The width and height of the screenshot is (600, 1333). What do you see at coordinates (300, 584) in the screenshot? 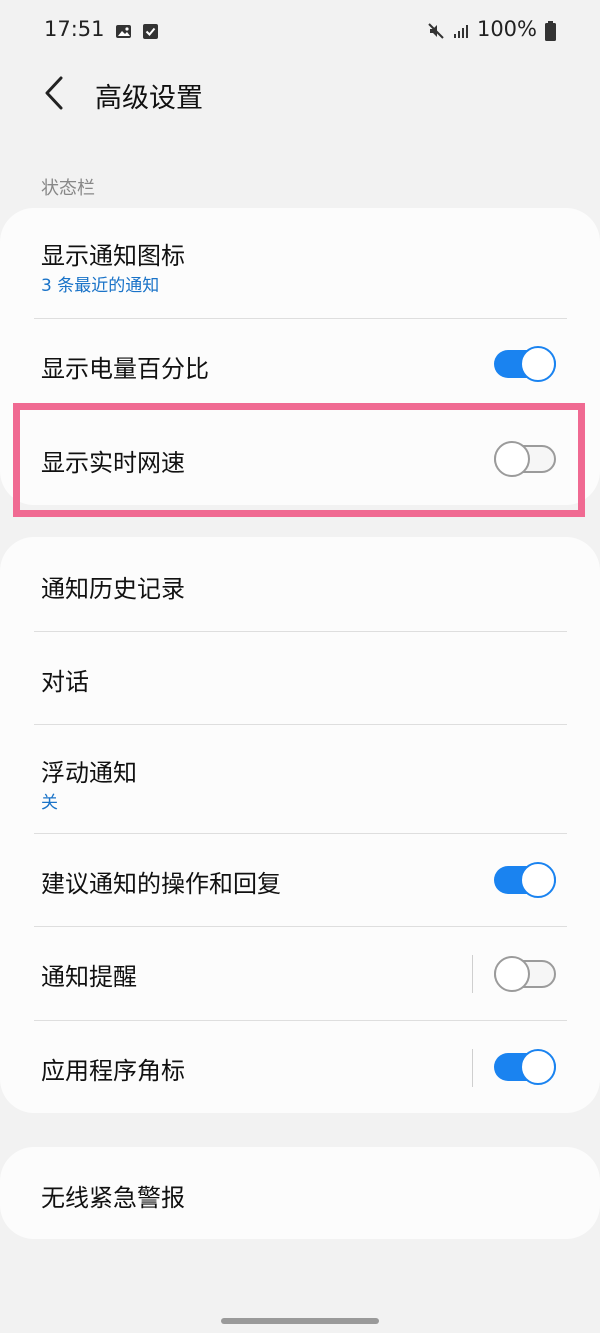
I see `setting-row-notification-history: 通知历史记录` at bounding box center [300, 584].